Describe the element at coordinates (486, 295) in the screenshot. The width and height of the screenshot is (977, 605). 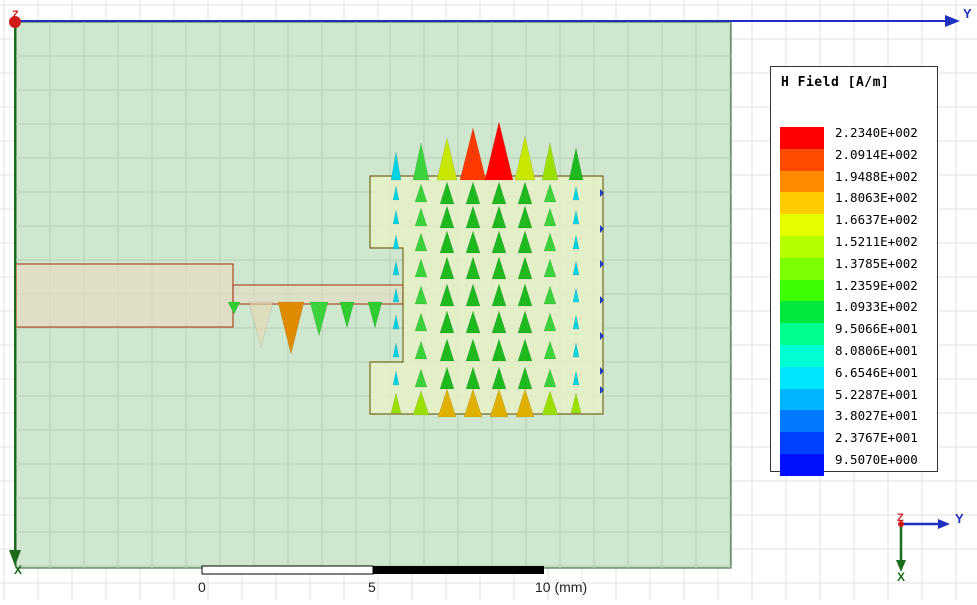
I see `patch` at that location.